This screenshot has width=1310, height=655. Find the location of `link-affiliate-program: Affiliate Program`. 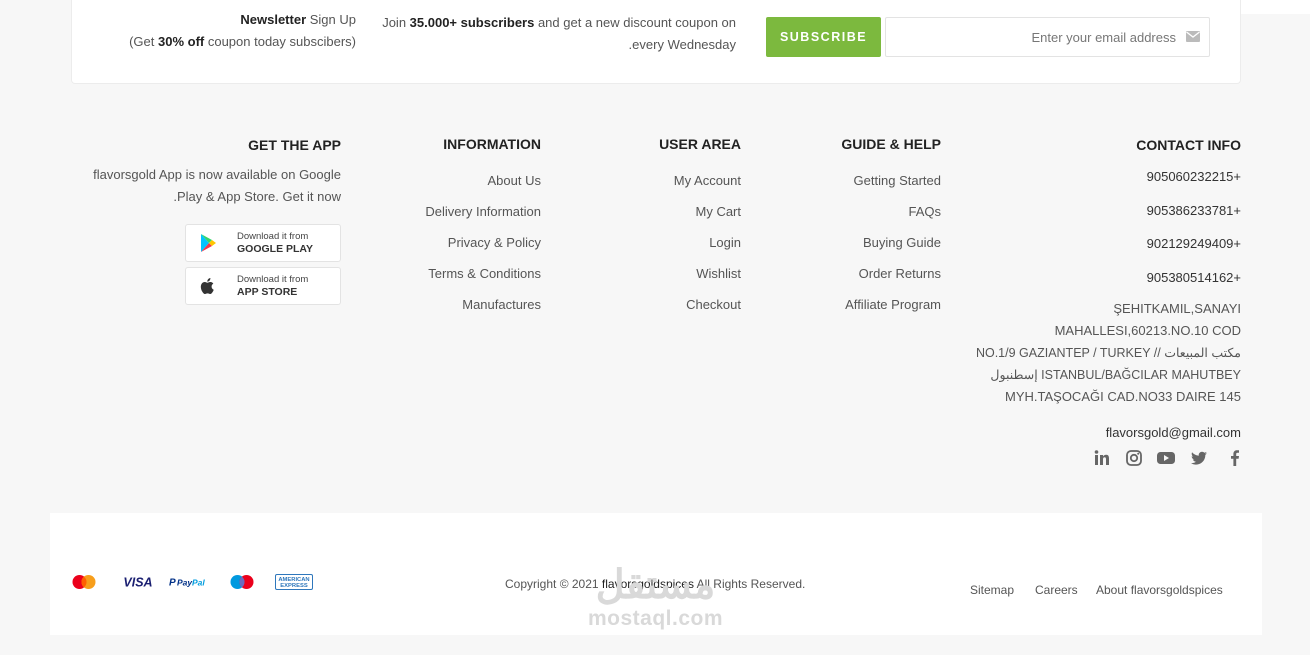

link-affiliate-program: Affiliate Program is located at coordinates (893, 304).